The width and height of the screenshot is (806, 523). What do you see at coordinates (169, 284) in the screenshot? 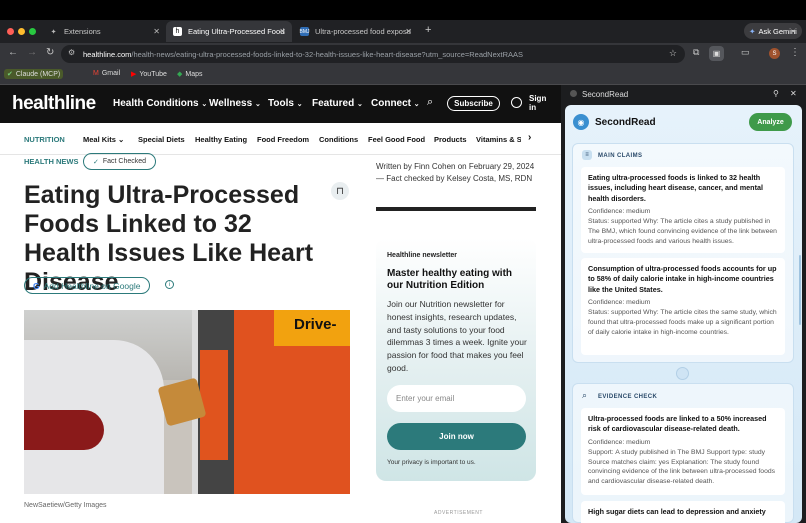
I see `info-icon: i` at bounding box center [169, 284].